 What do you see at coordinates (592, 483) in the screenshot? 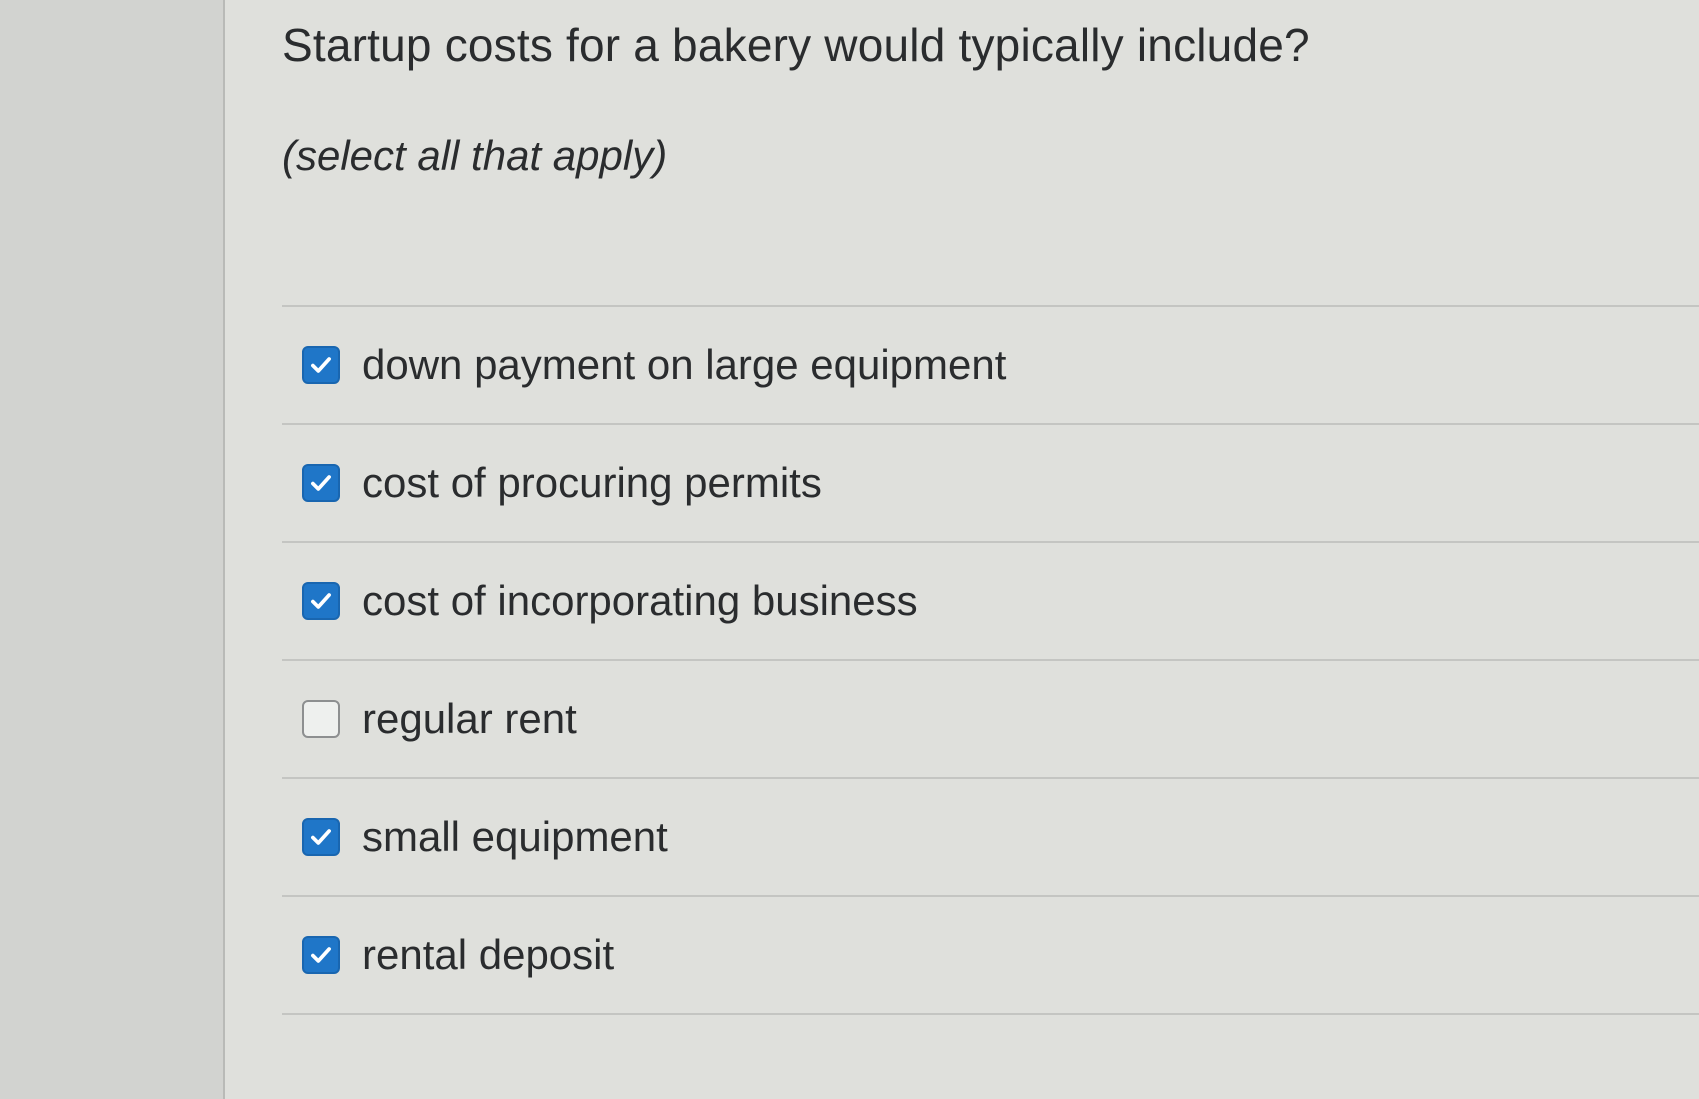
I see `option-label: cost of procuring permits` at bounding box center [592, 483].